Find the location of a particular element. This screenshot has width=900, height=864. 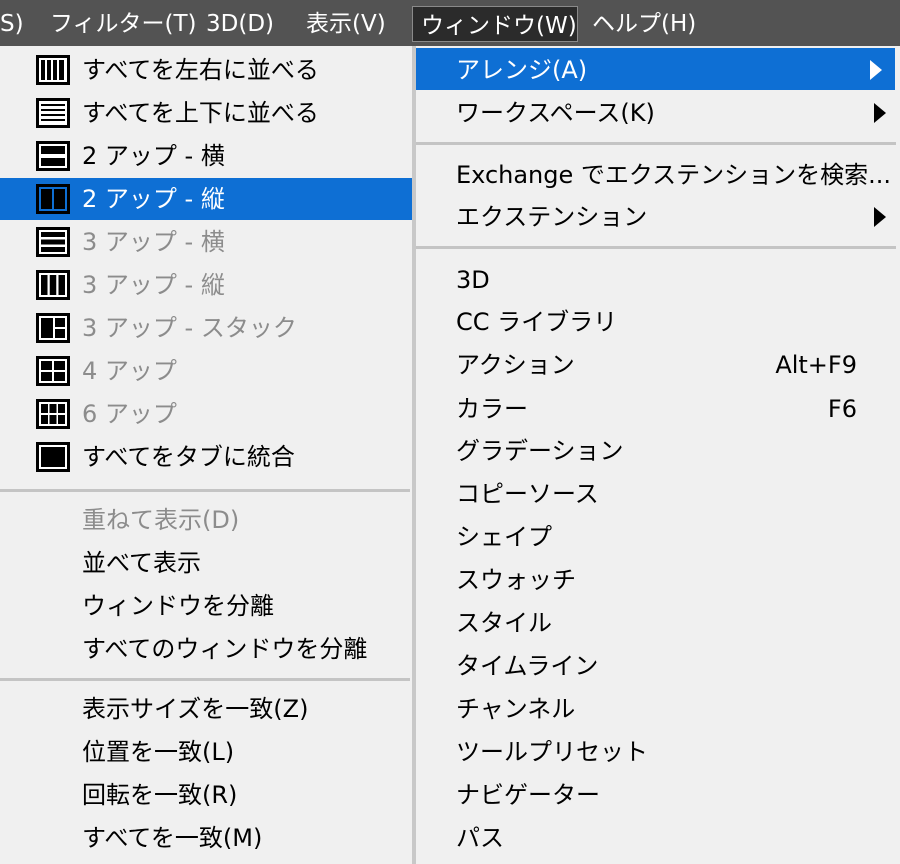

menu-item-gradients: グラデーション is located at coordinates (658, 450).